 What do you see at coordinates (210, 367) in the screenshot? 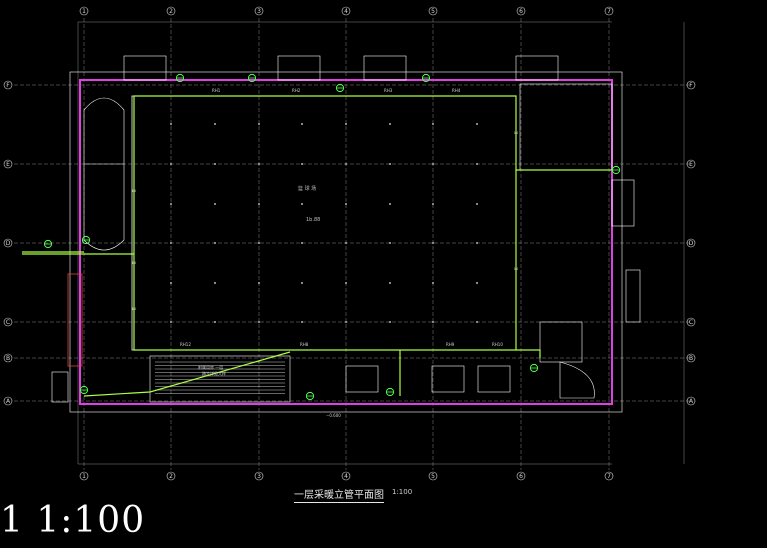
I see `stair-note: 附属用房 一层` at bounding box center [210, 367].